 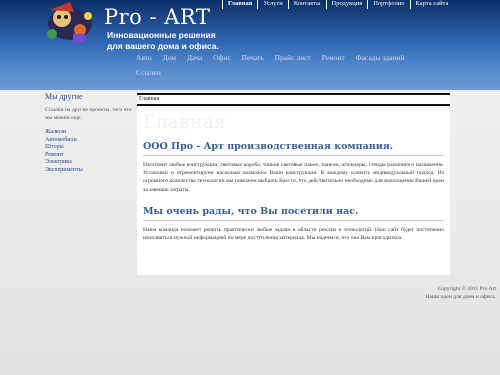 What do you see at coordinates (380, 57) in the screenshot?
I see `main-nav-facades: Фасады зданий` at bounding box center [380, 57].